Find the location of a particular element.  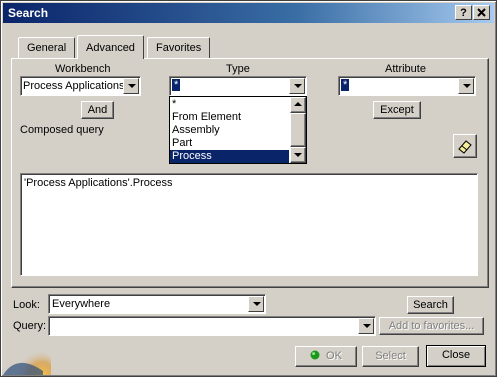

workbench-label: Workbench is located at coordinates (83, 69).